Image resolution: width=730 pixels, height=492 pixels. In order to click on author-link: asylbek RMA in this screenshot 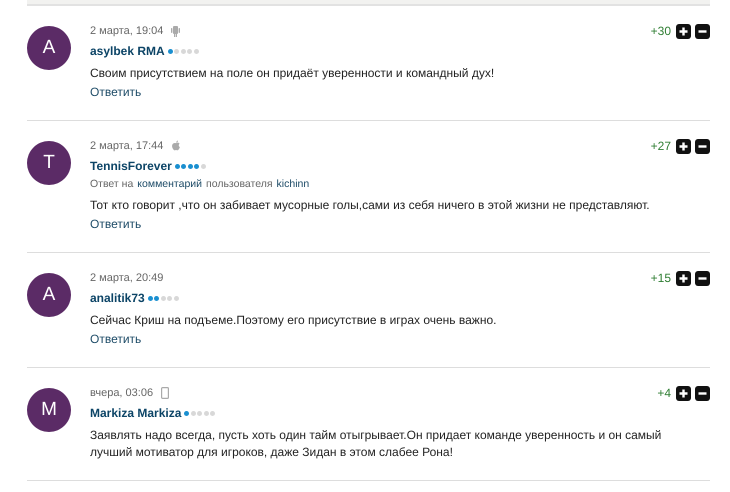, I will do `click(127, 51)`.